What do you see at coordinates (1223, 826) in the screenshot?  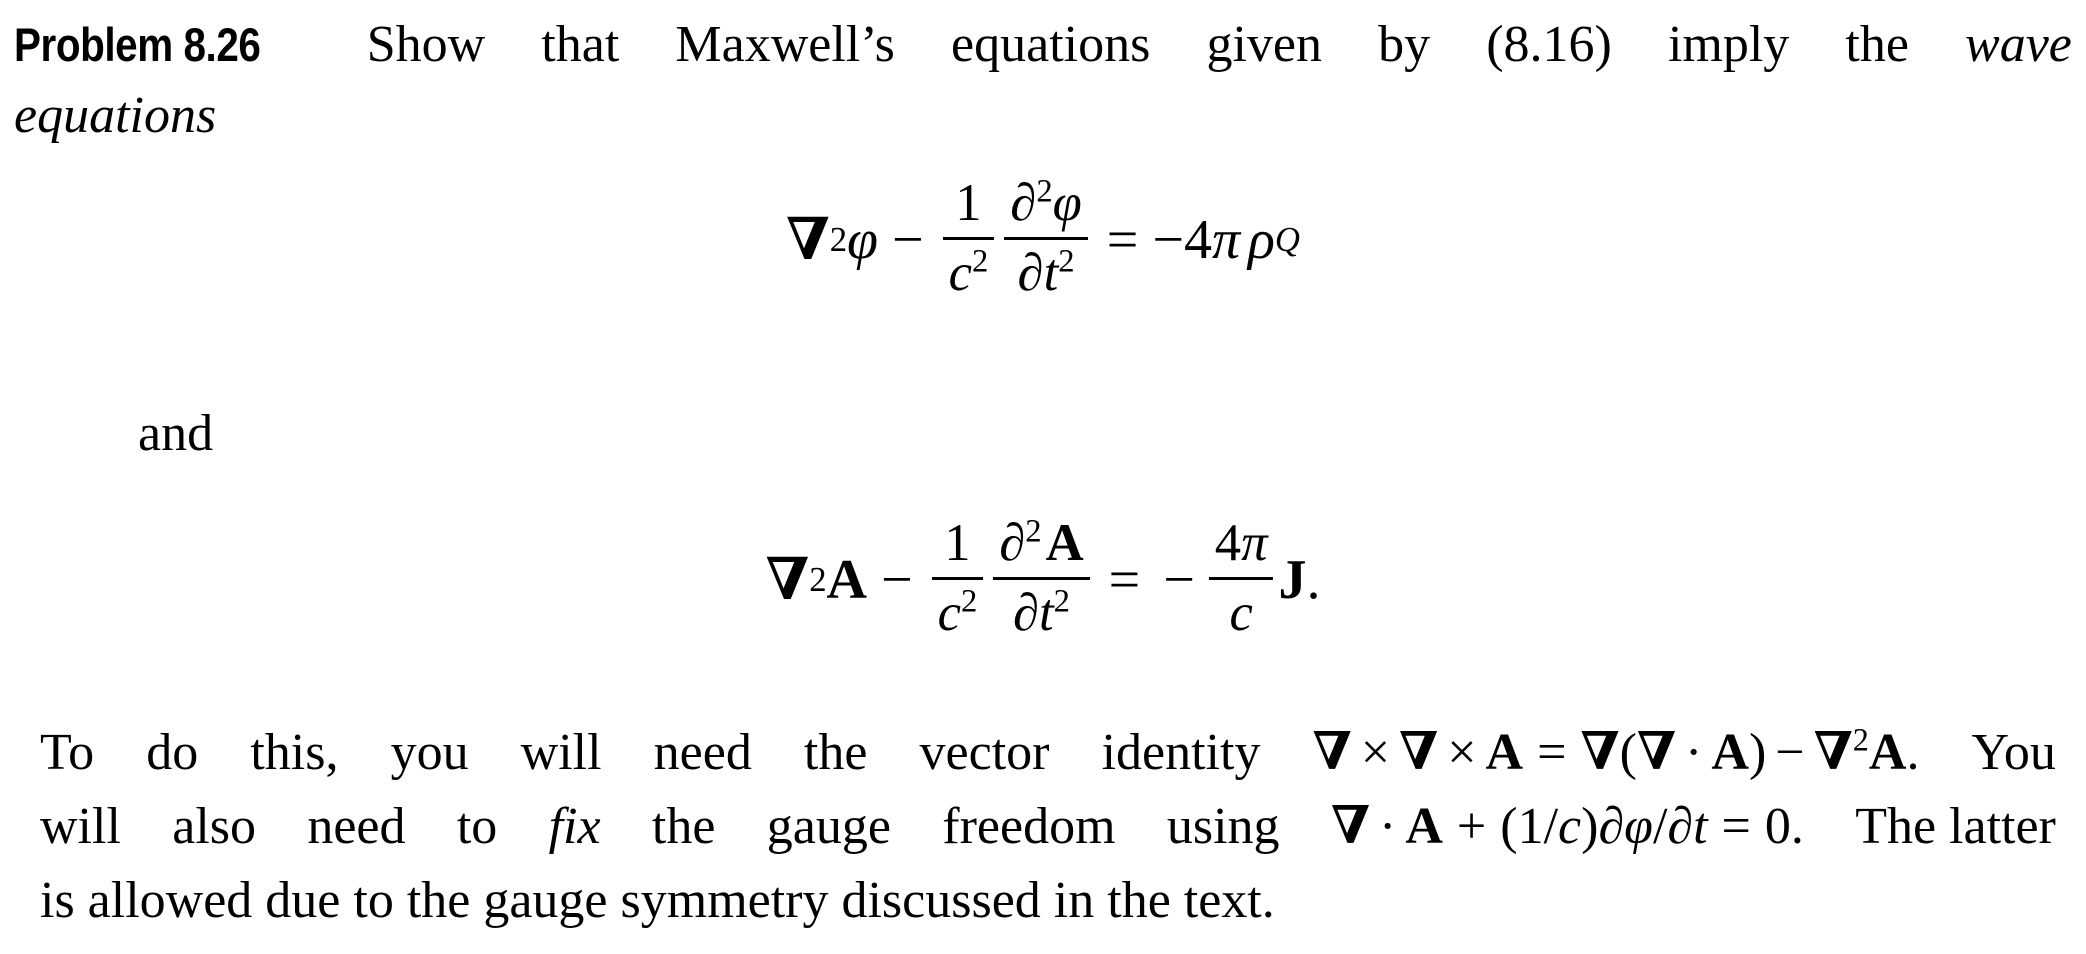 I see `word-using: using` at bounding box center [1223, 826].